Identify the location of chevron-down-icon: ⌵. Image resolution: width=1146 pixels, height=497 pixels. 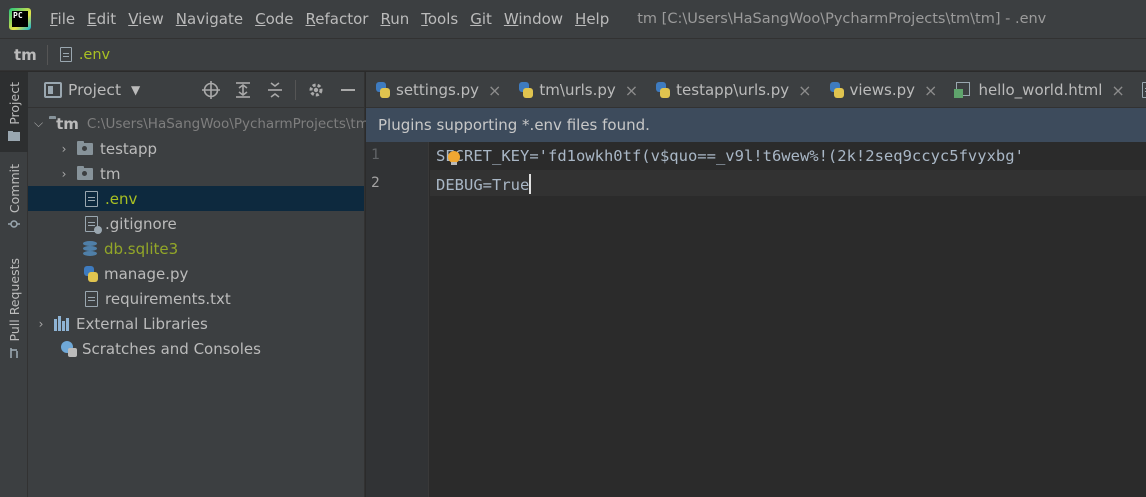
(38, 123).